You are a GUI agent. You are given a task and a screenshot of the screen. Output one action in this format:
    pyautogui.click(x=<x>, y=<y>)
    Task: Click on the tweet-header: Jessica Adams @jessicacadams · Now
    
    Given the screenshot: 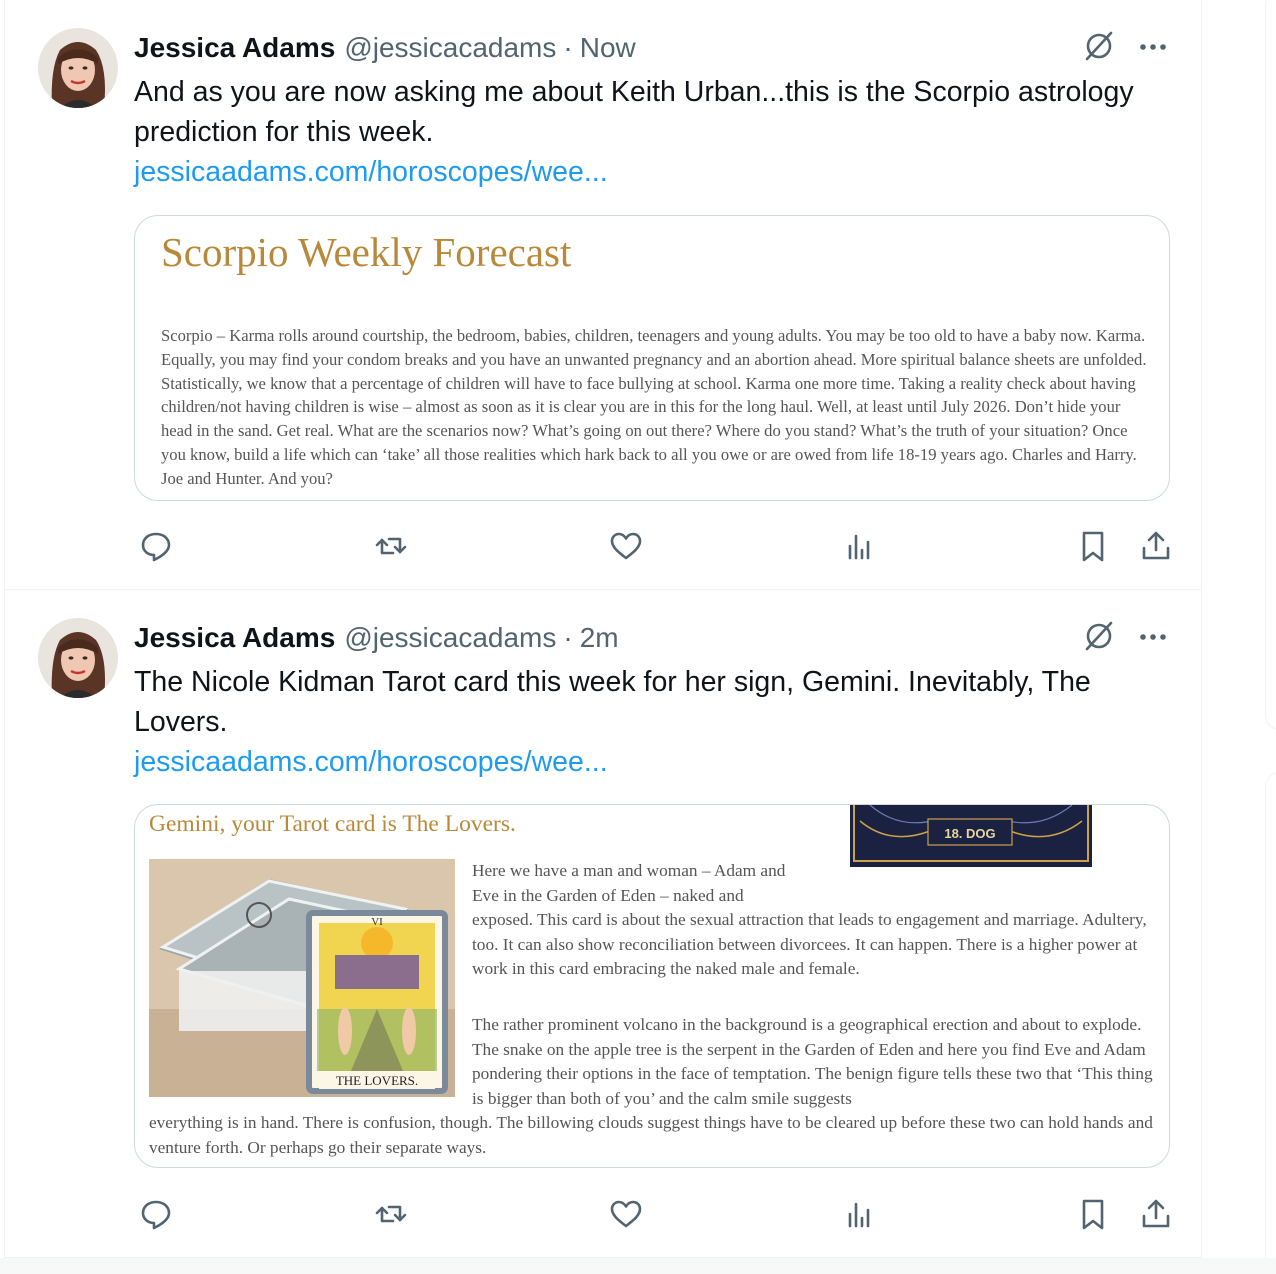 What is the action you would take?
    pyautogui.click(x=385, y=48)
    